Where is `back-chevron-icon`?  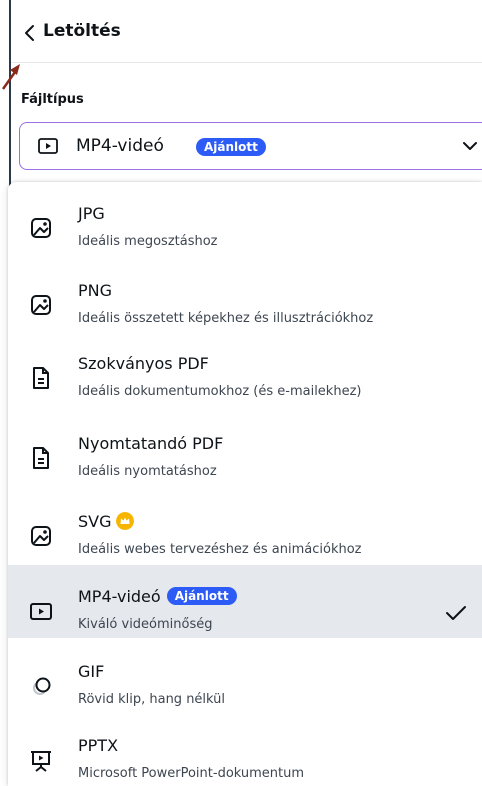
back-chevron-icon is located at coordinates (30, 33).